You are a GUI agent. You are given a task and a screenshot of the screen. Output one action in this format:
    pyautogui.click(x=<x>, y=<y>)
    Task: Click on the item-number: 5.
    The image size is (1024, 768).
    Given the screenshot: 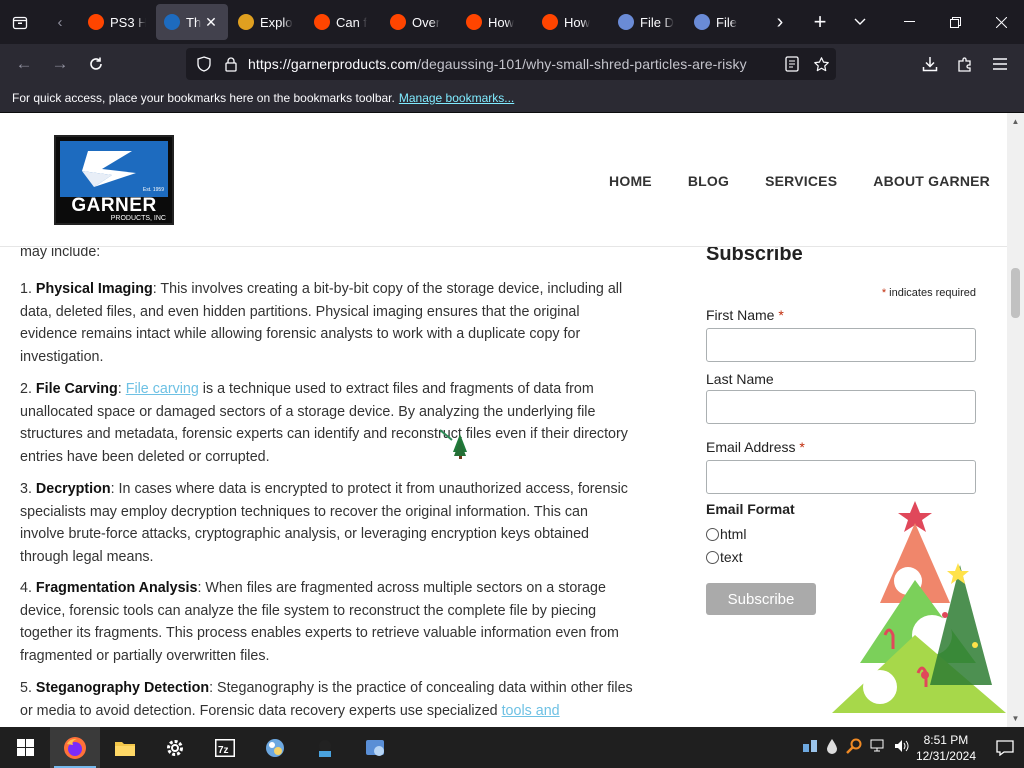 What is the action you would take?
    pyautogui.click(x=26, y=688)
    